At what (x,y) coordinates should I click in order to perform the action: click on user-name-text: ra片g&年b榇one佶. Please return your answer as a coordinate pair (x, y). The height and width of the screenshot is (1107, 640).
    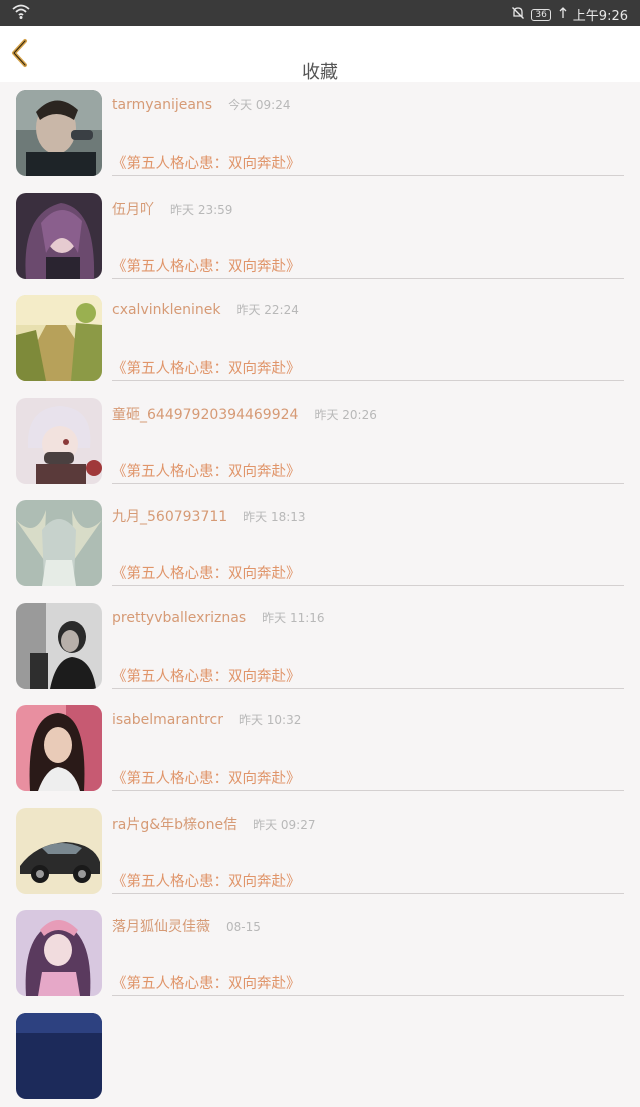
    Looking at the image, I should click on (174, 825).